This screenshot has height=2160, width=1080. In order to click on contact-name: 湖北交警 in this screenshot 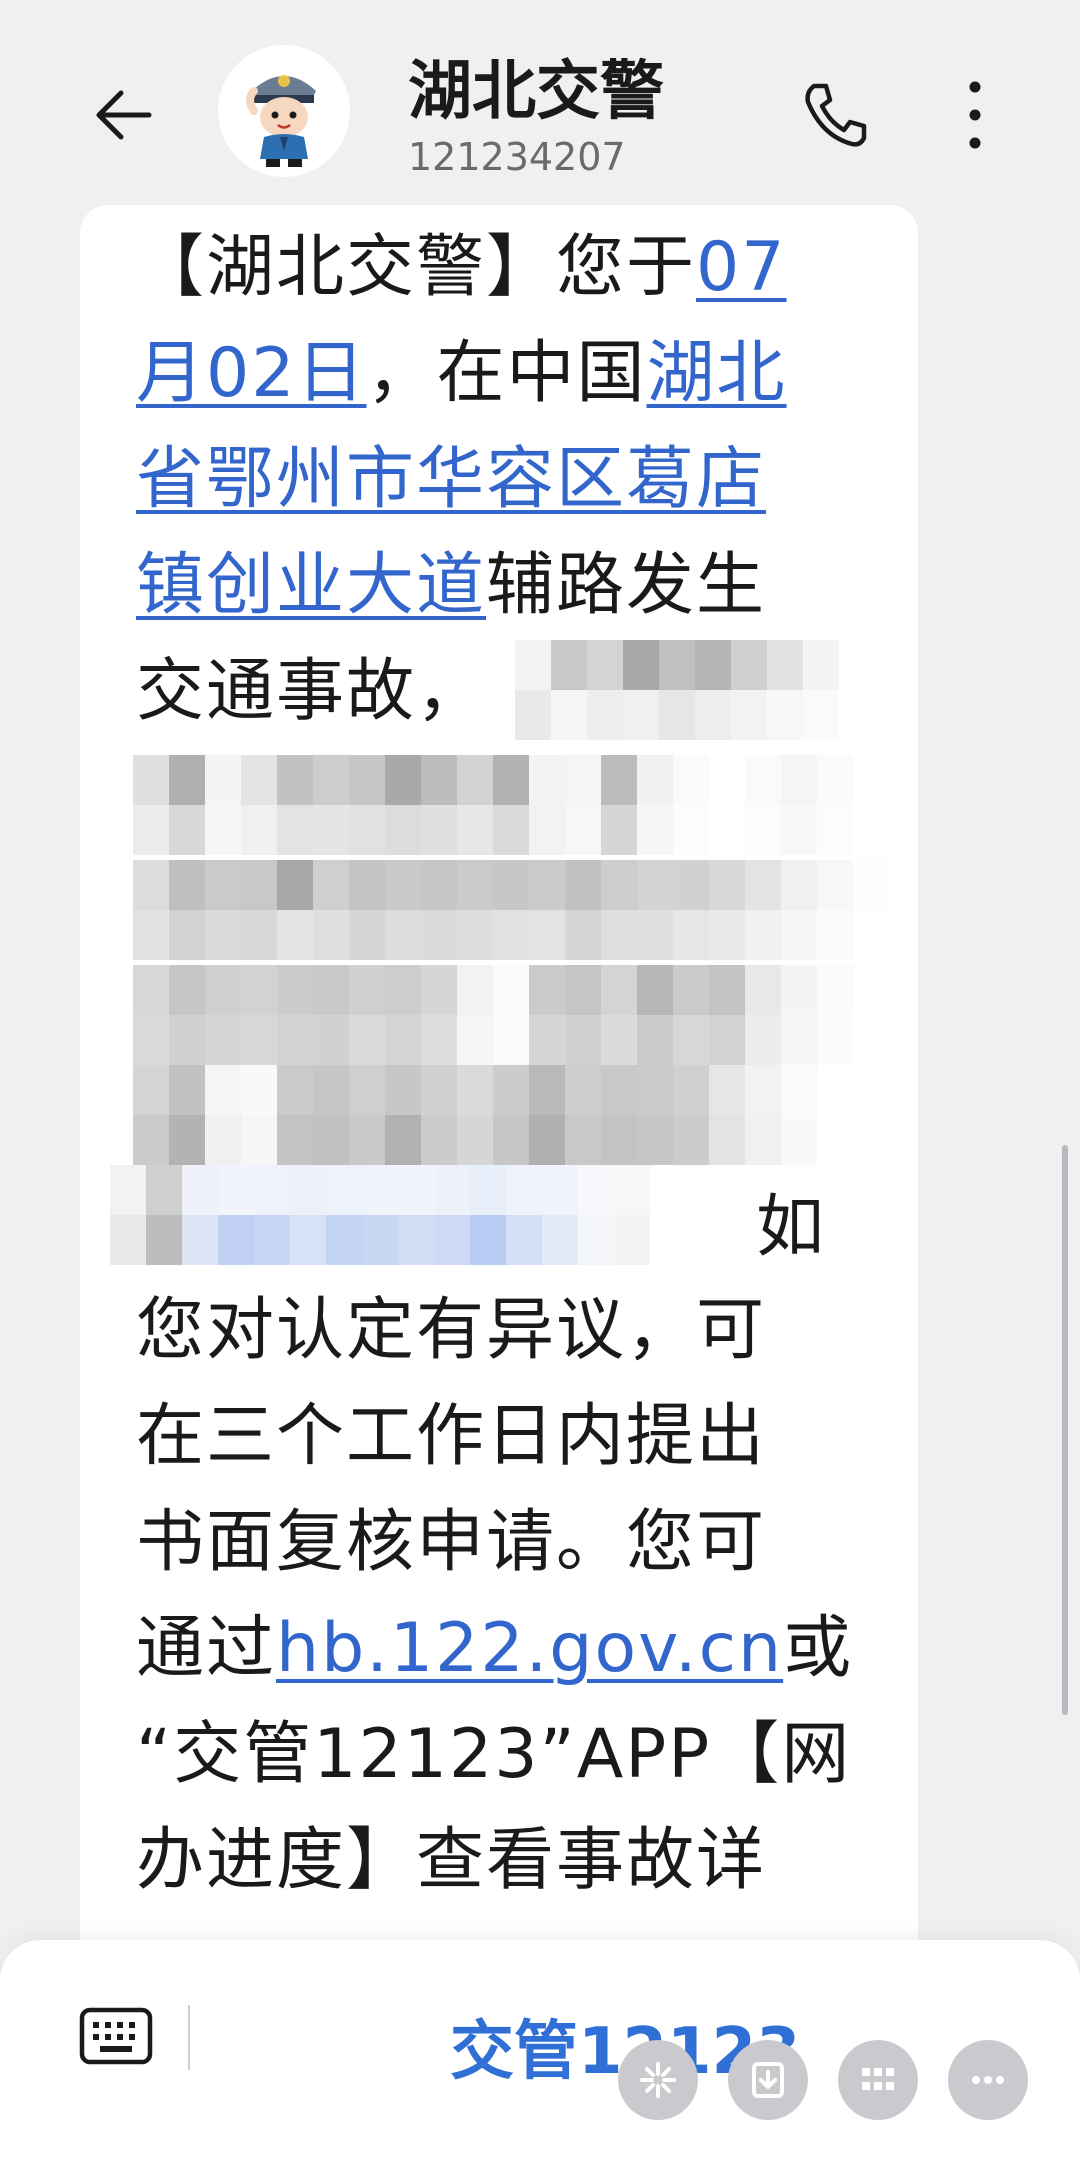, I will do `click(536, 92)`.